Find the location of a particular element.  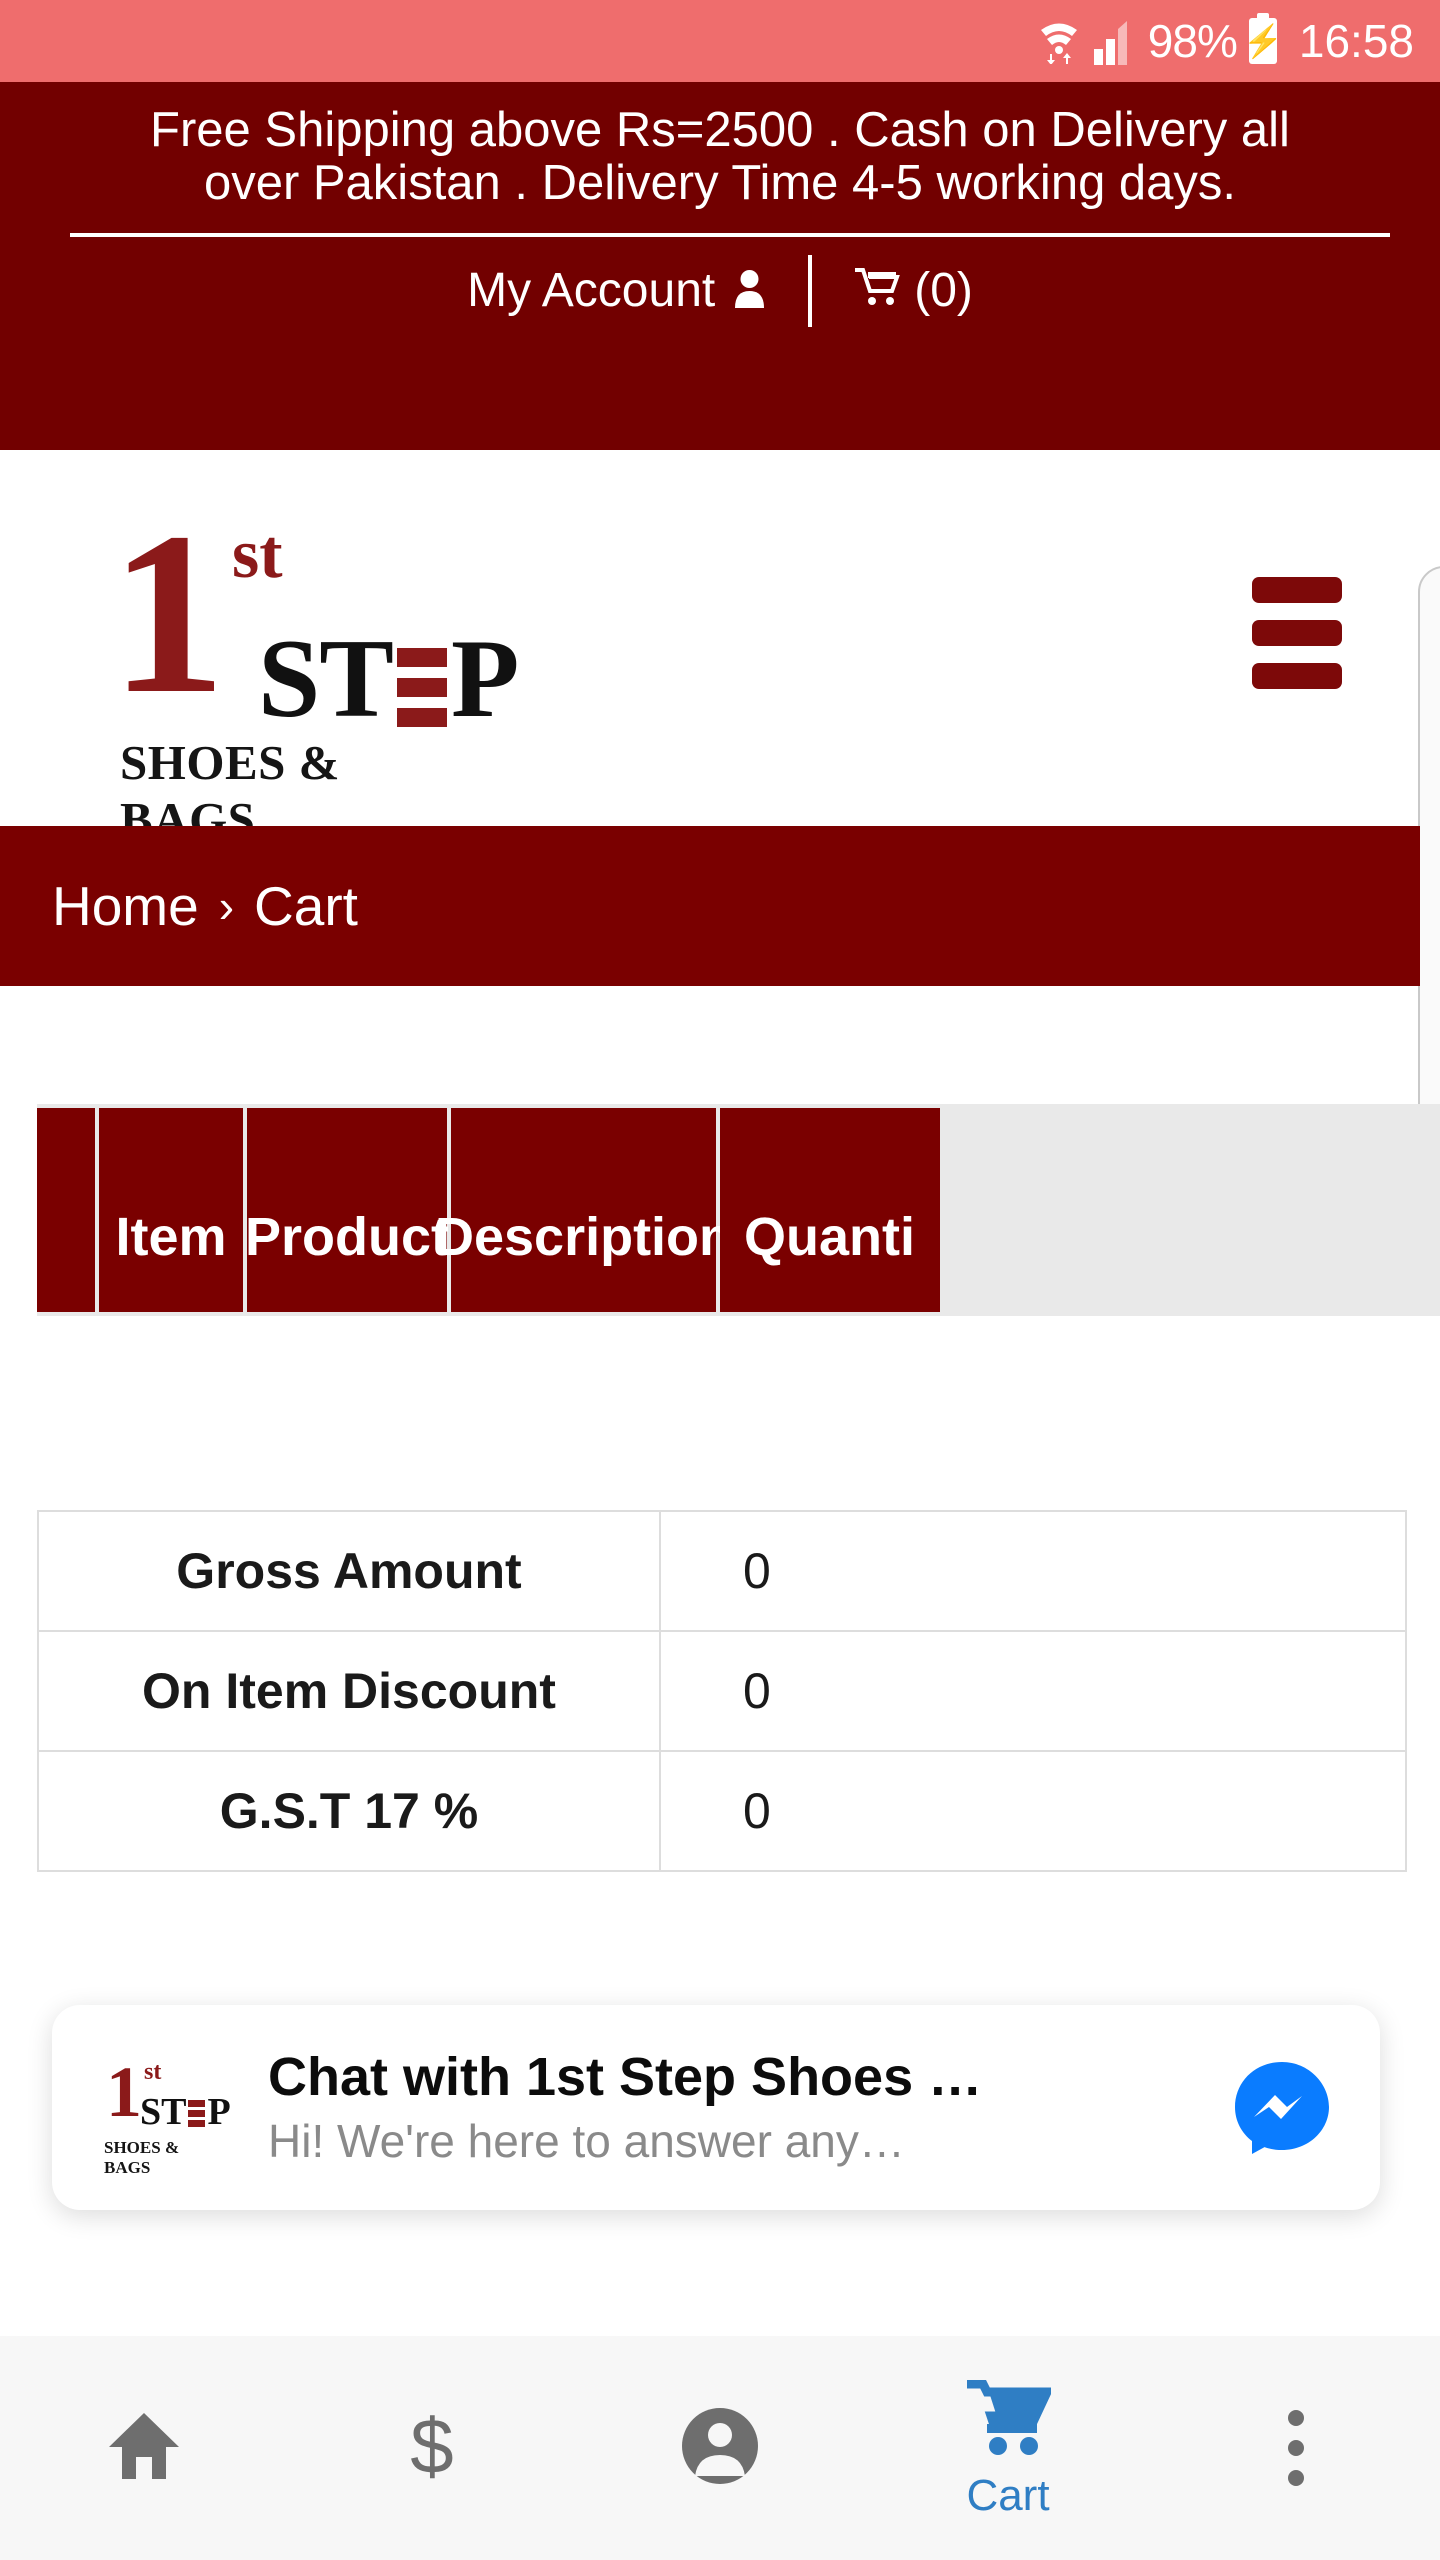

logo-step-right: P is located at coordinates (485, 679).